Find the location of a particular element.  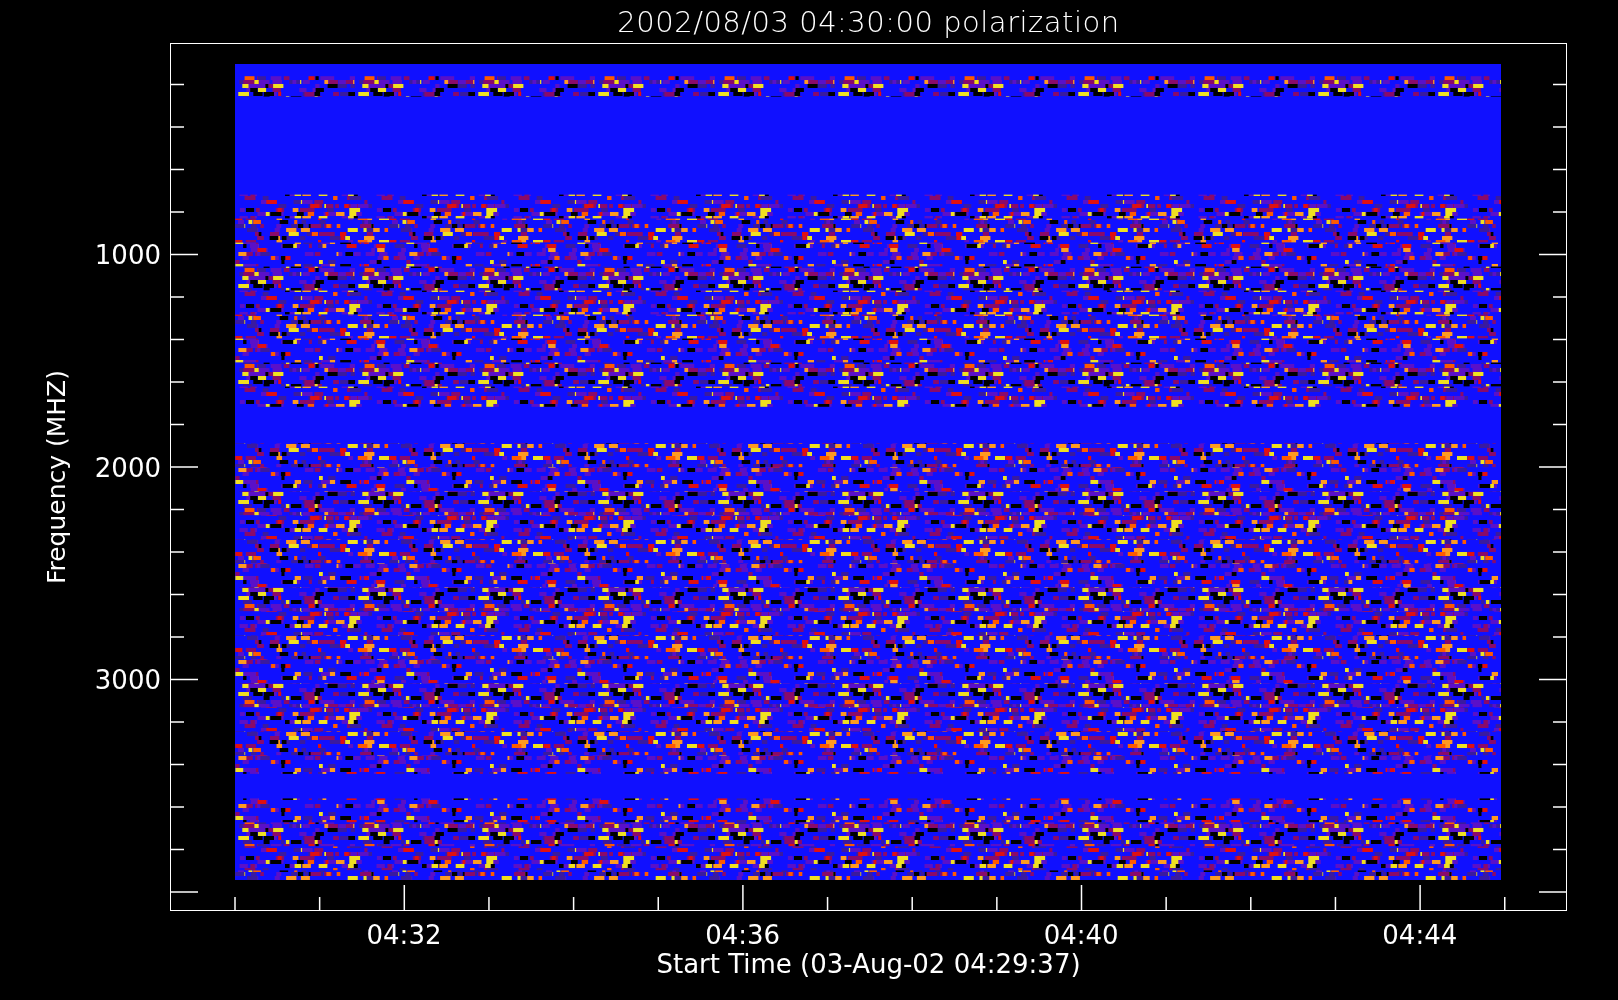

y-tick-label: 2000 is located at coordinates (127, 468).